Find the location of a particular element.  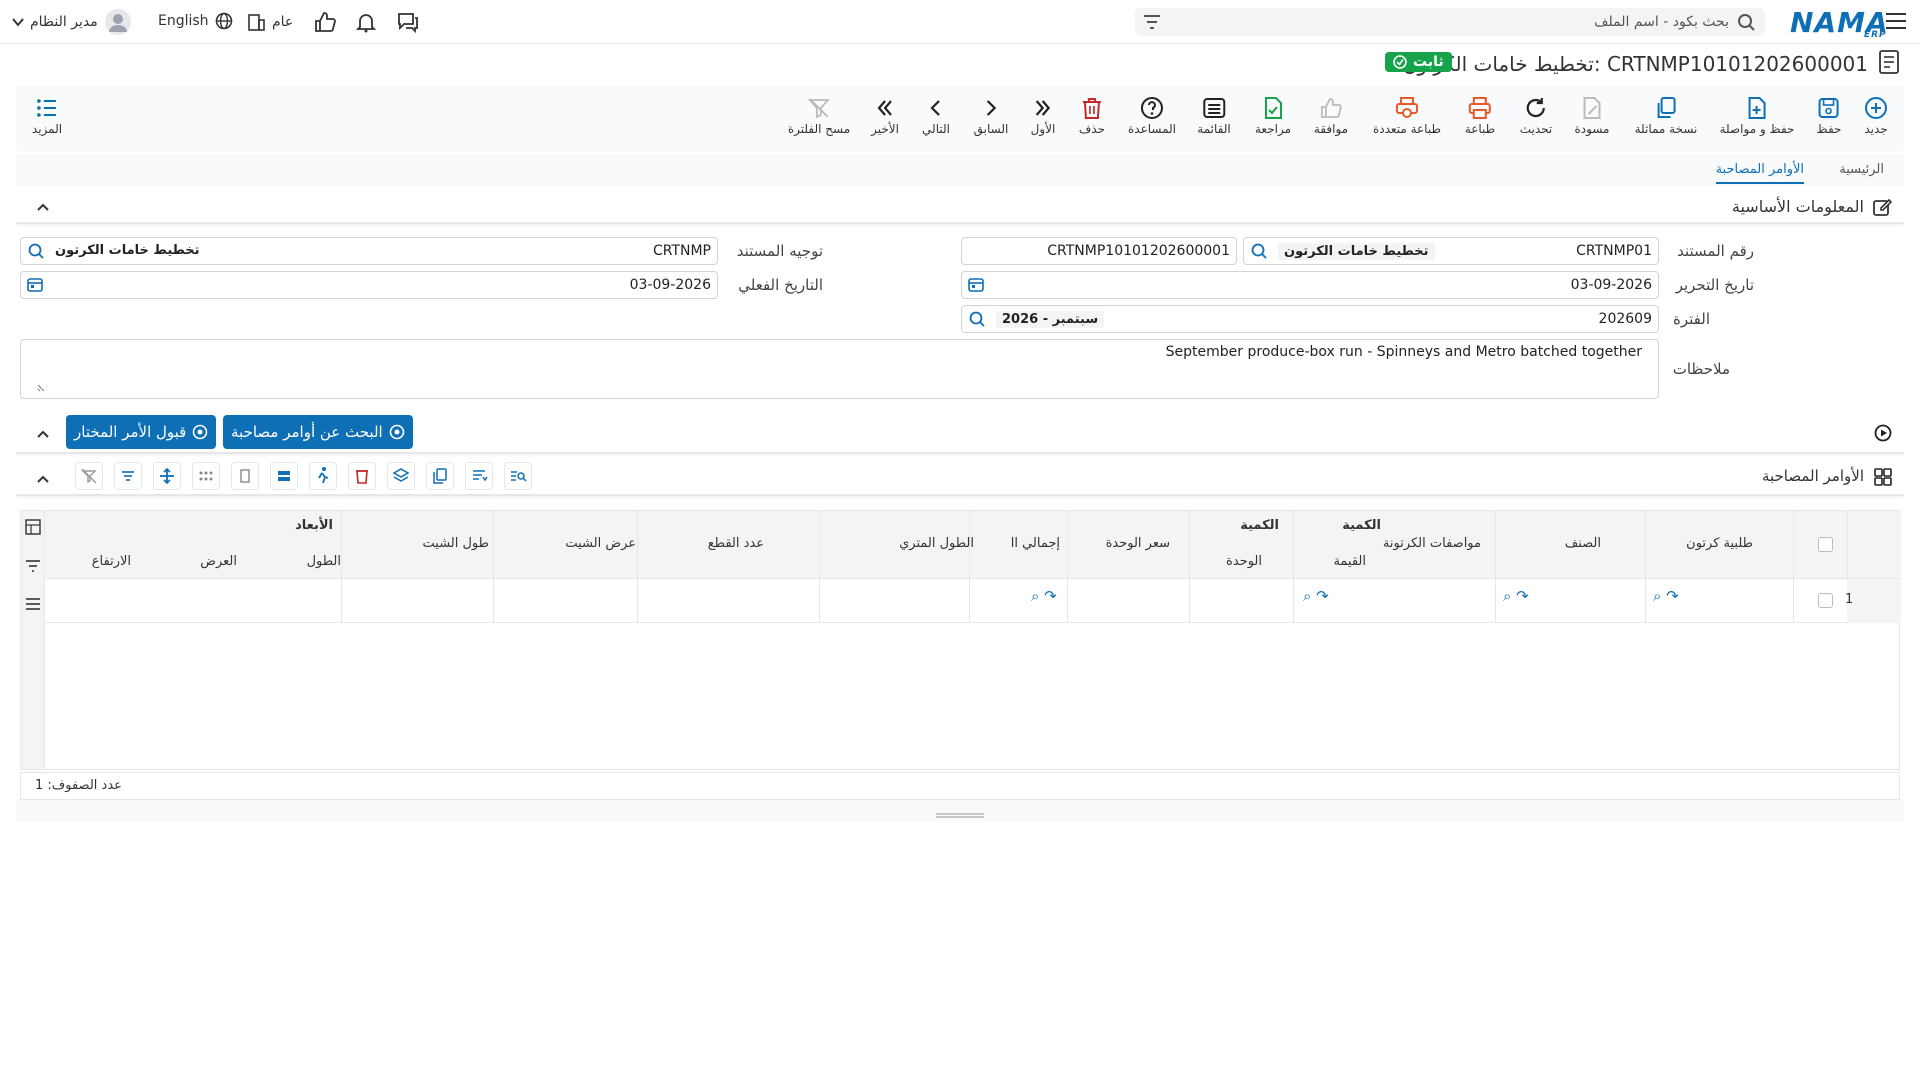

previous-label: السابق is located at coordinates (991, 129).